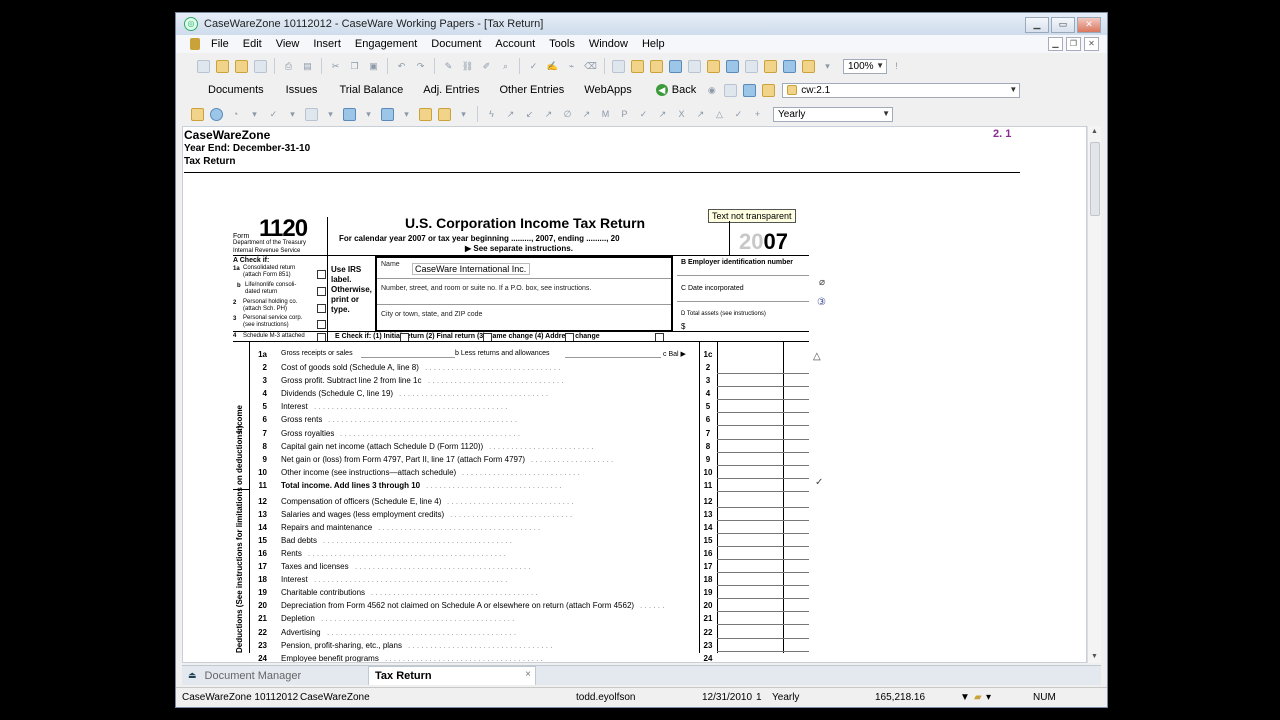 The image size is (1280, 720). What do you see at coordinates (719, 114) in the screenshot?
I see `tickmark-13-icon: △` at bounding box center [719, 114].